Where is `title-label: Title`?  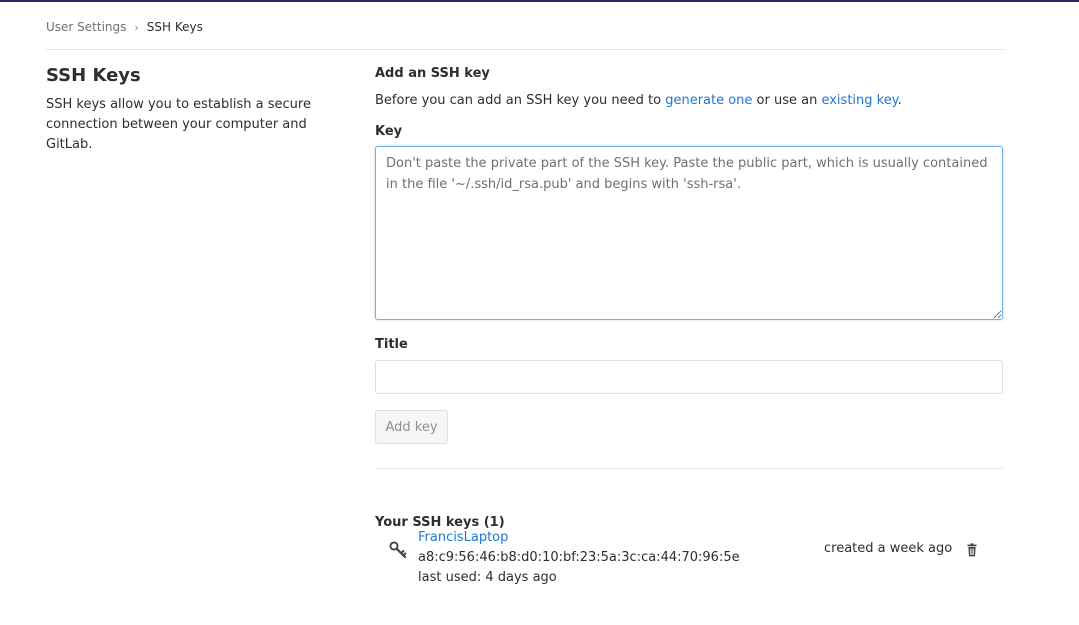 title-label: Title is located at coordinates (391, 344).